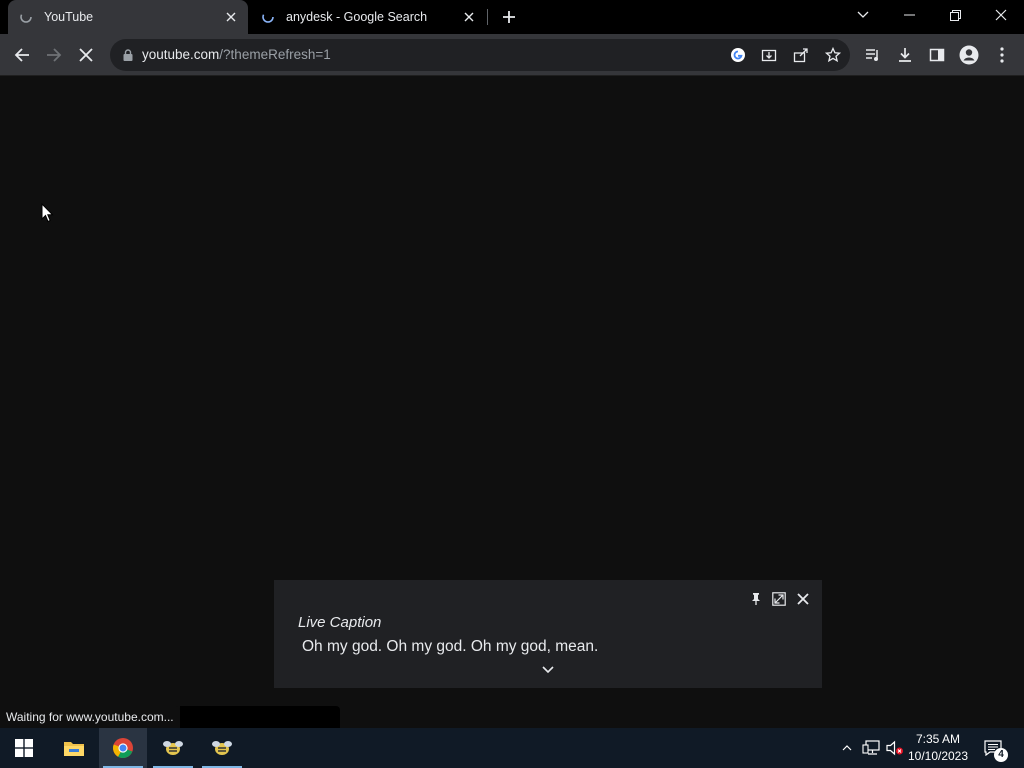 Image resolution: width=1024 pixels, height=768 pixels. I want to click on network-icon, so click(871, 748).